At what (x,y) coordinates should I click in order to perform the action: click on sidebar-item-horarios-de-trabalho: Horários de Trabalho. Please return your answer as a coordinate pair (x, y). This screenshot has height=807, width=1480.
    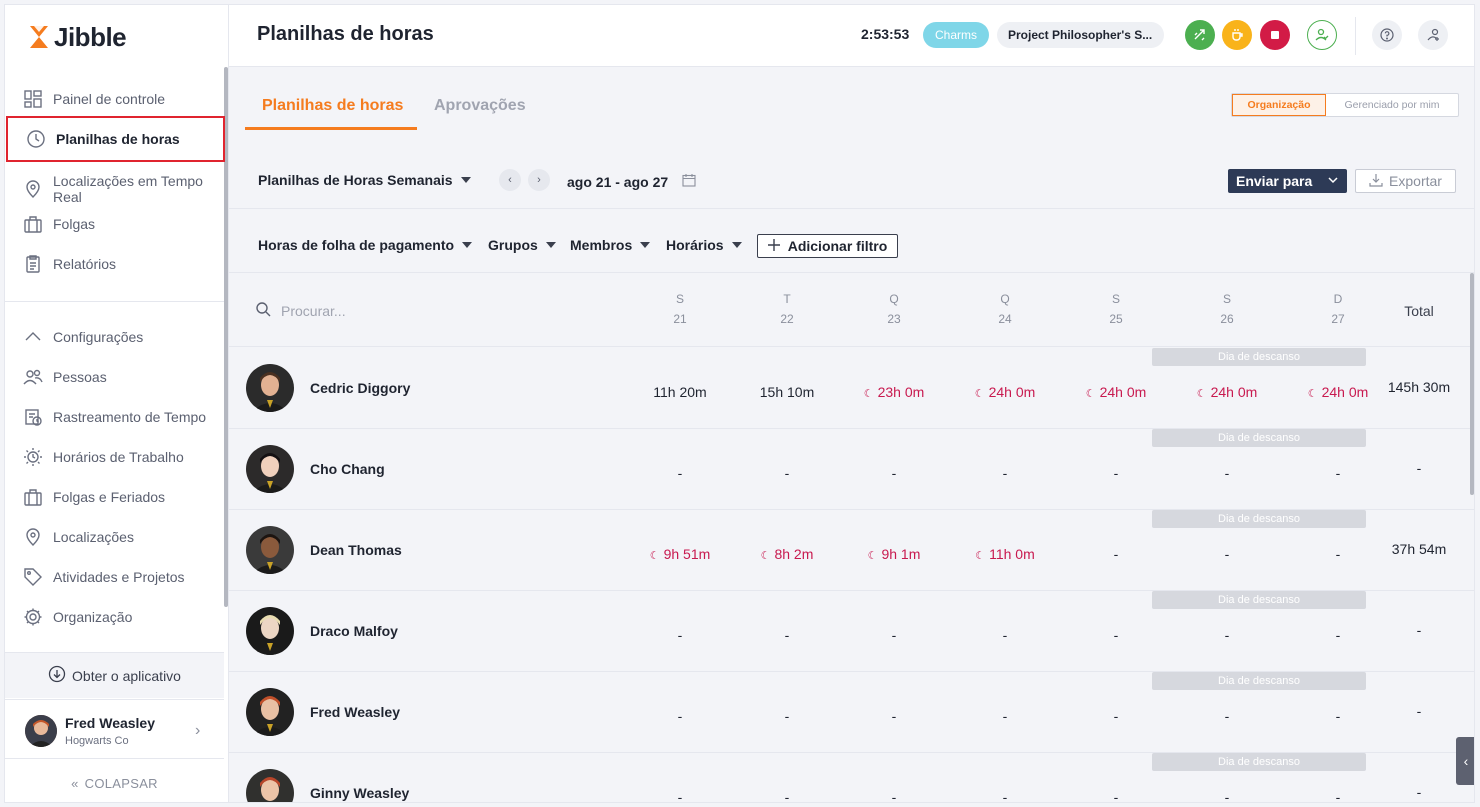
    Looking at the image, I should click on (114, 457).